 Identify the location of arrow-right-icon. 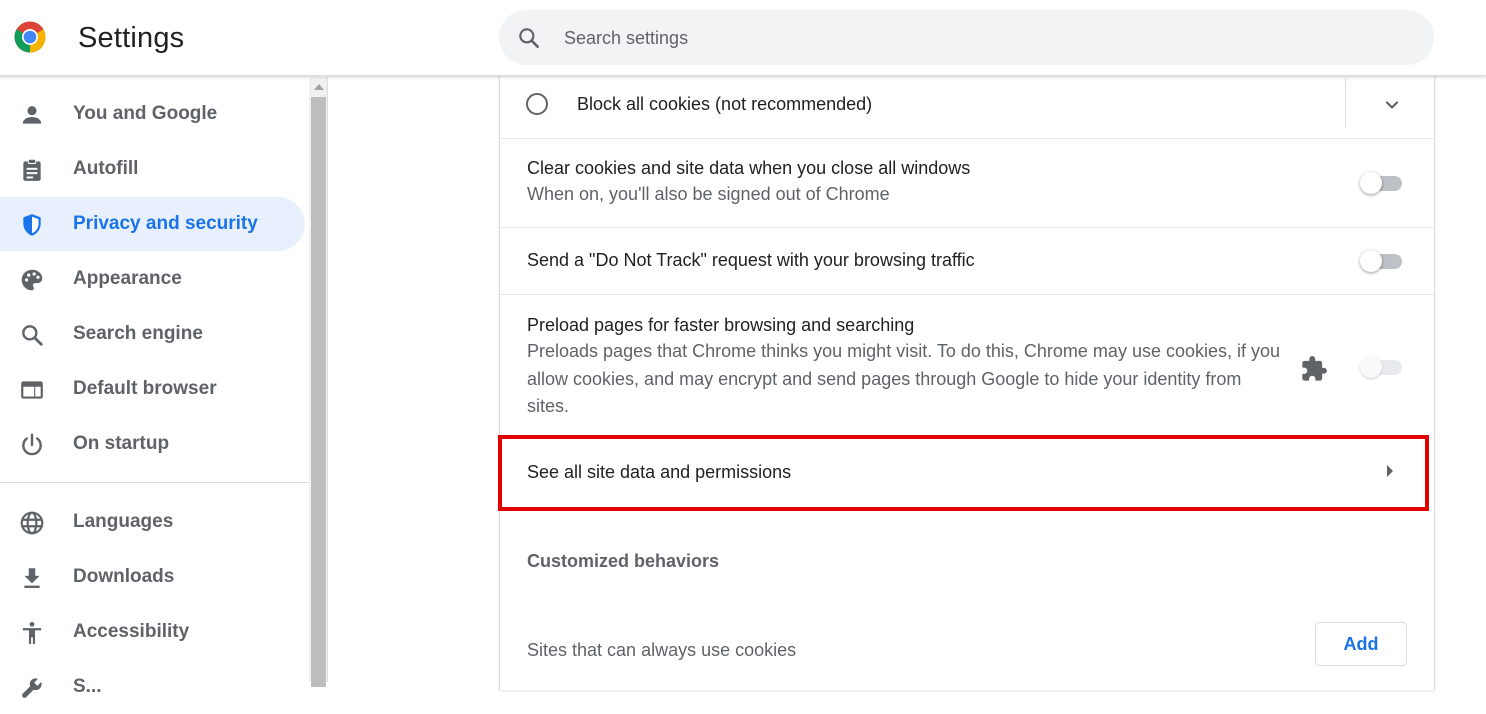
(1390, 471).